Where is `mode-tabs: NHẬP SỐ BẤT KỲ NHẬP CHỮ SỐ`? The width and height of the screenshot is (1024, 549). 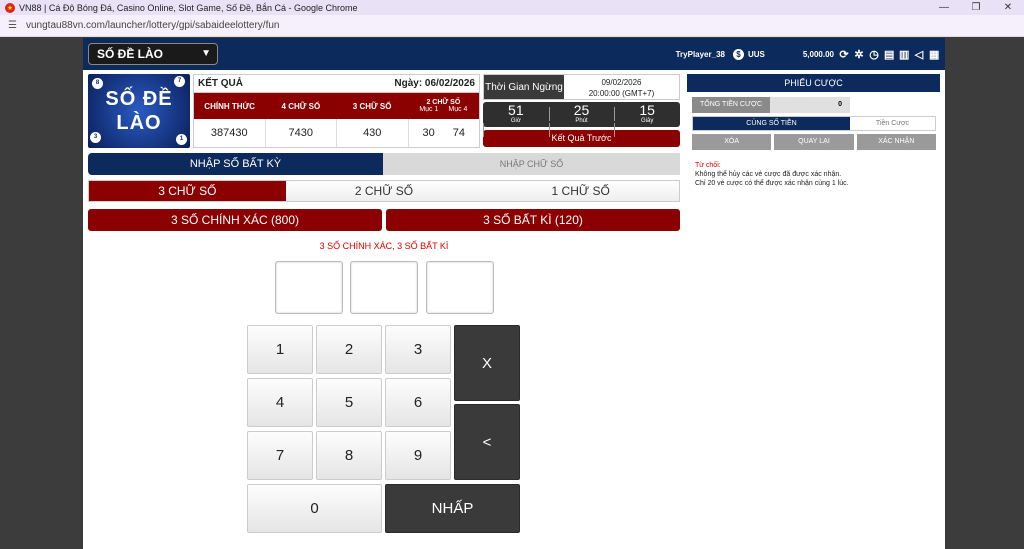
mode-tabs: NHẬP SỐ BẤT KỲ NHẬP CHỮ SỐ is located at coordinates (384, 164).